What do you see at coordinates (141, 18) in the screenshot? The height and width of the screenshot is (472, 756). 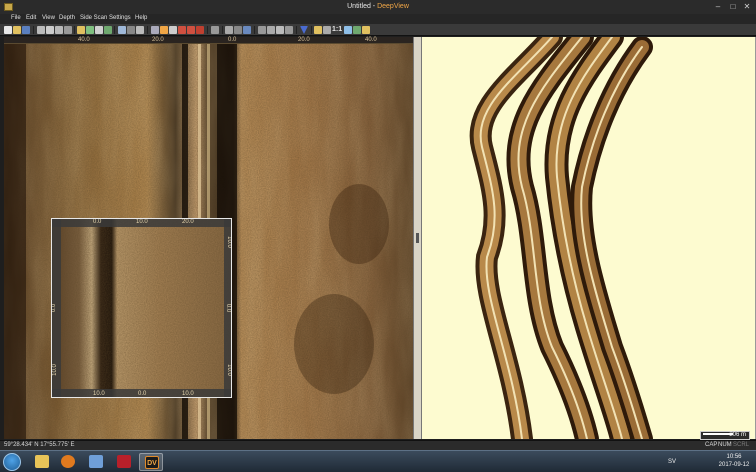 I see `menu-help: Help` at bounding box center [141, 18].